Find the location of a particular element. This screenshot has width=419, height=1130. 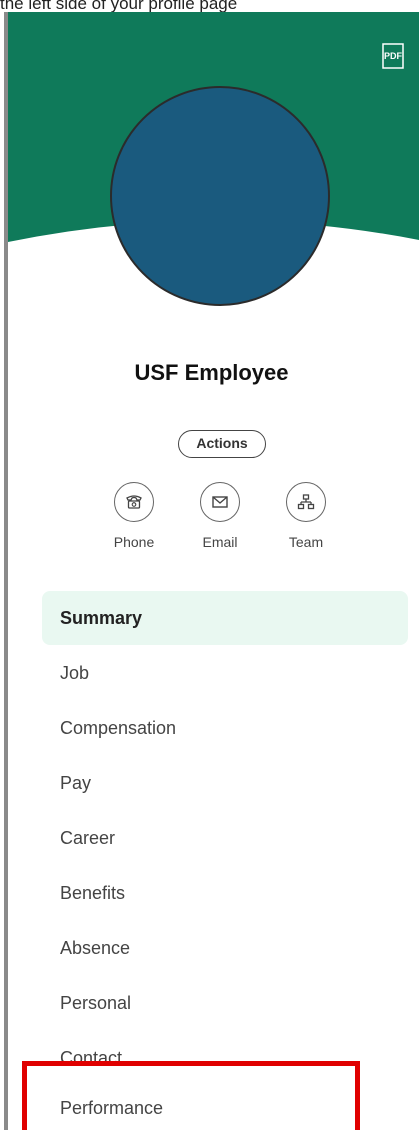

avatar is located at coordinates (220, 196).